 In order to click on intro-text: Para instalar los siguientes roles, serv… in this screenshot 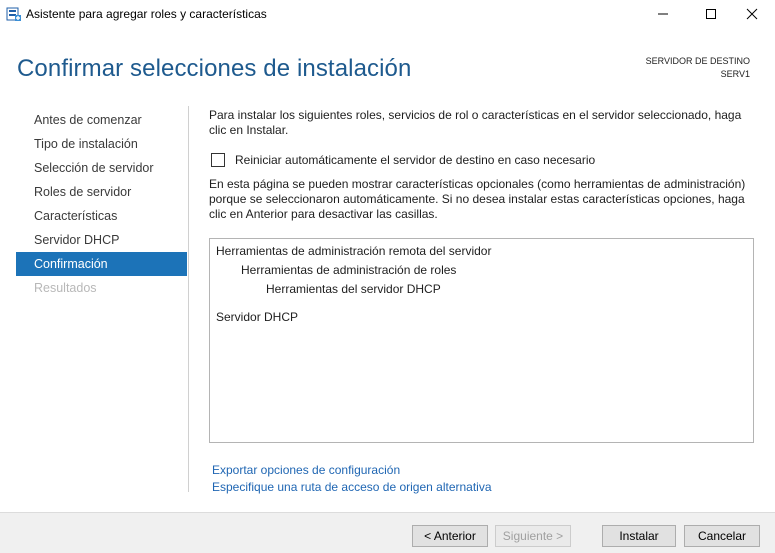, I will do `click(475, 122)`.